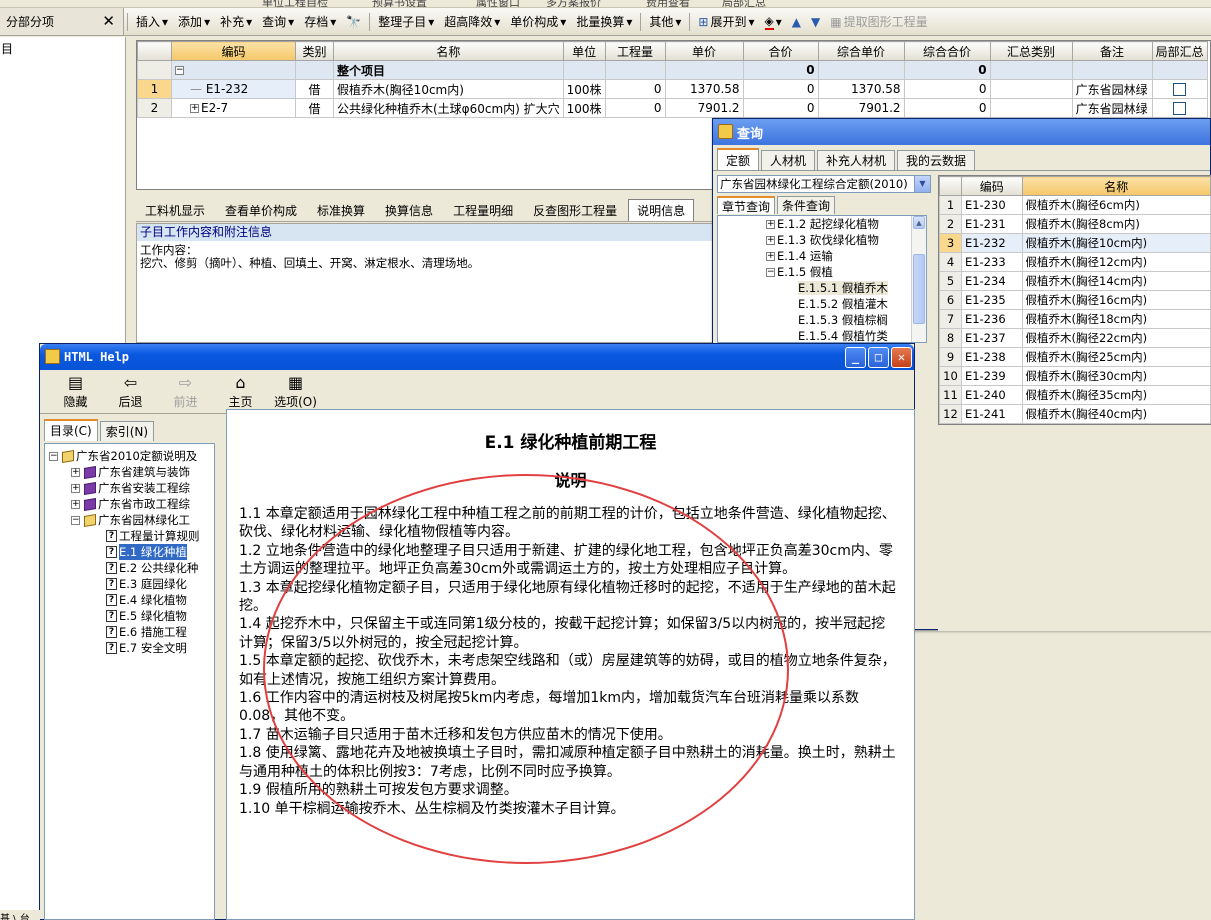  Describe the element at coordinates (635, 51) in the screenshot. I see `col-header-qty: 工程量` at that location.